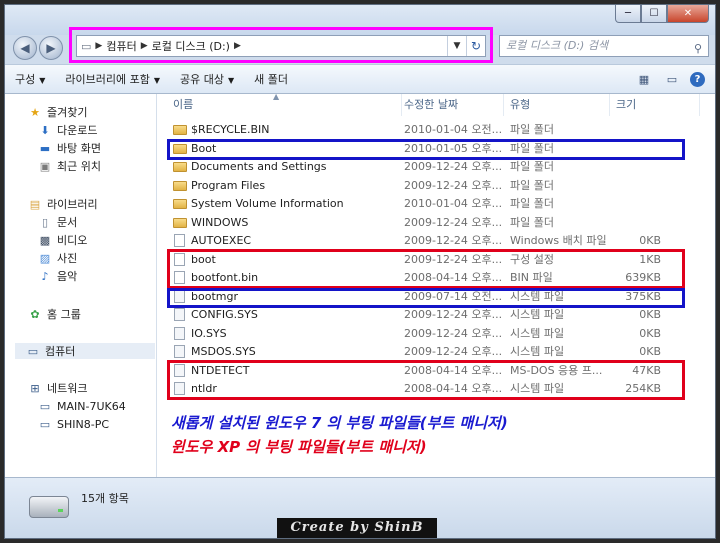  What do you see at coordinates (688, 14) in the screenshot?
I see `close-button: ✕` at bounding box center [688, 14].